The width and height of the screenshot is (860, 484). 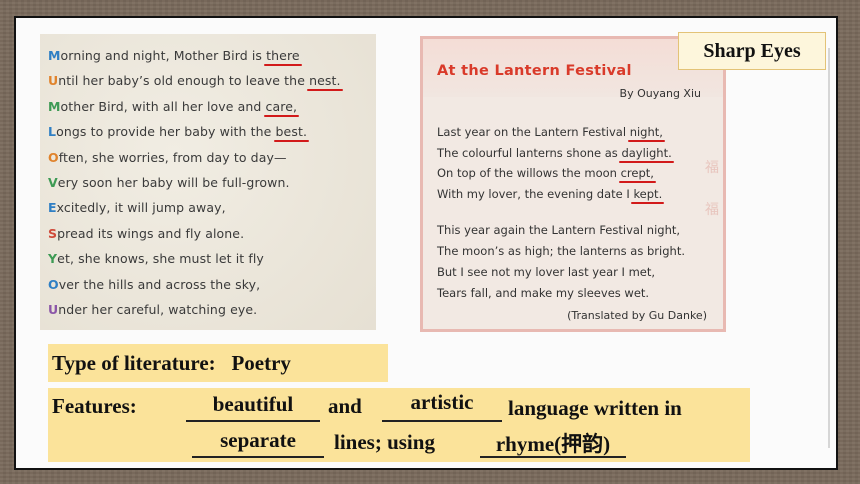 I want to click on rhyme-word: daylight., so click(x=646, y=152).